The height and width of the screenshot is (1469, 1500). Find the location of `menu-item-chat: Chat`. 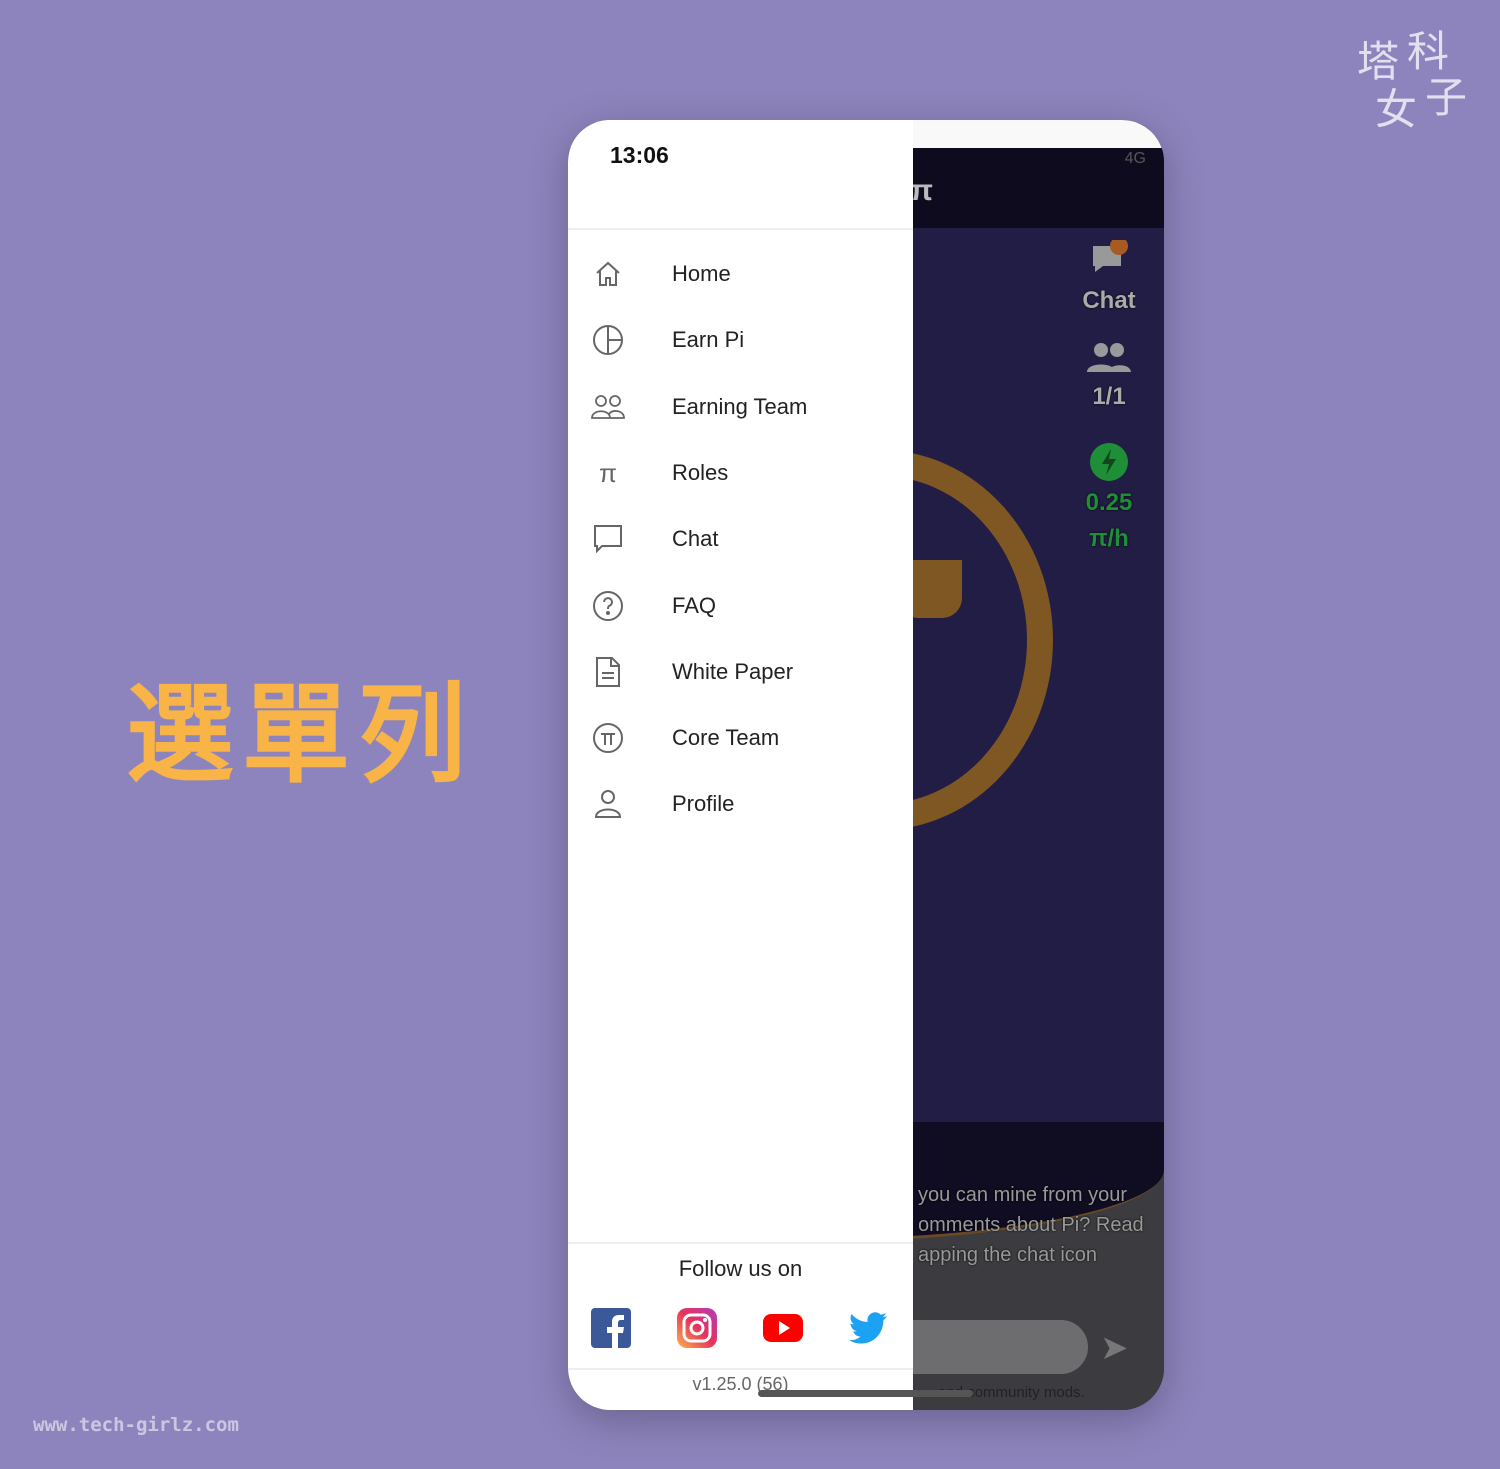

menu-item-chat: Chat is located at coordinates (740, 539).